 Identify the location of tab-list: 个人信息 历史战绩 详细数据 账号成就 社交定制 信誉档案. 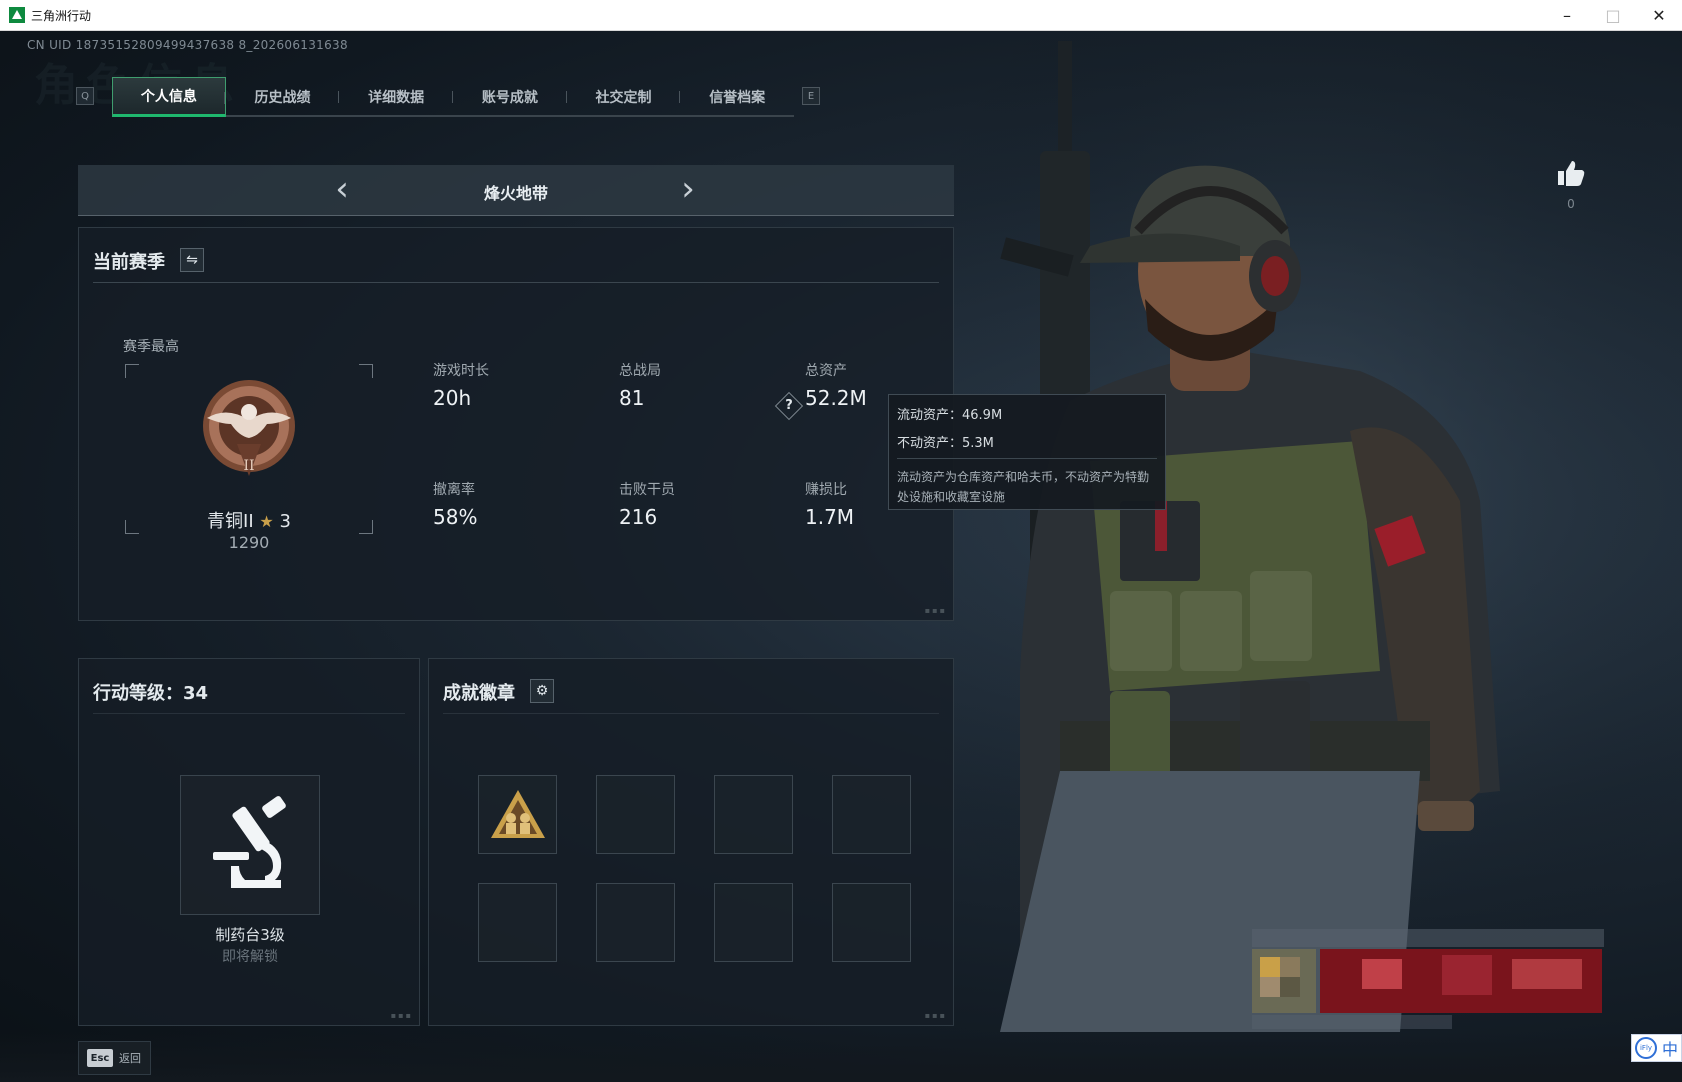
(453, 97).